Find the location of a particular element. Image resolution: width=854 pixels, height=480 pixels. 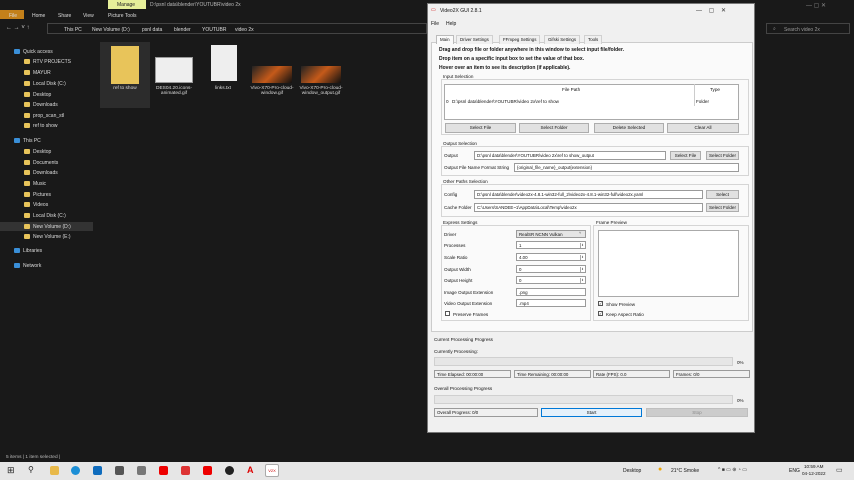

store-icon is located at coordinates (97, 470).